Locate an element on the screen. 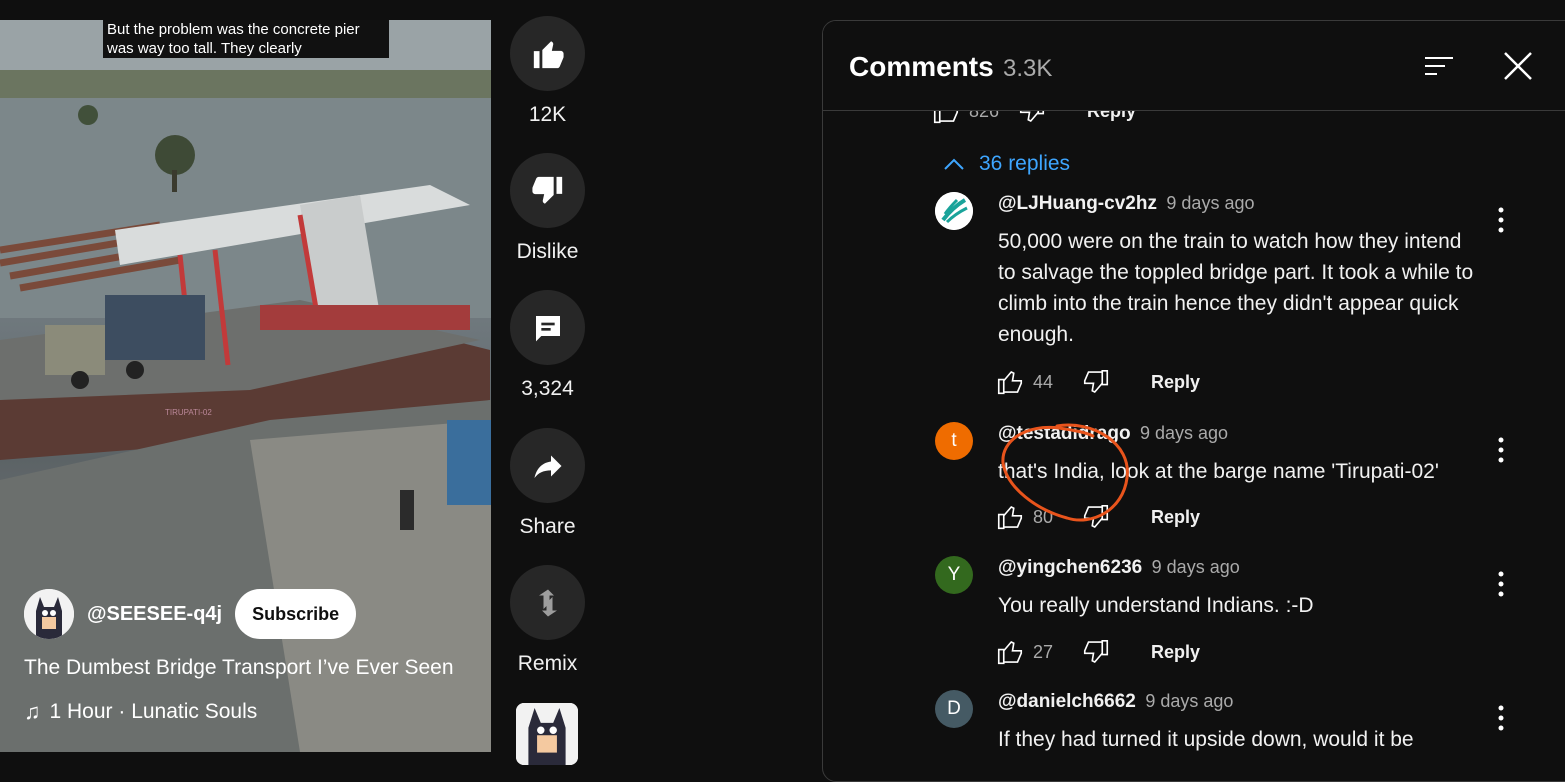 The width and height of the screenshot is (1565, 782). comments-button is located at coordinates (547, 327).